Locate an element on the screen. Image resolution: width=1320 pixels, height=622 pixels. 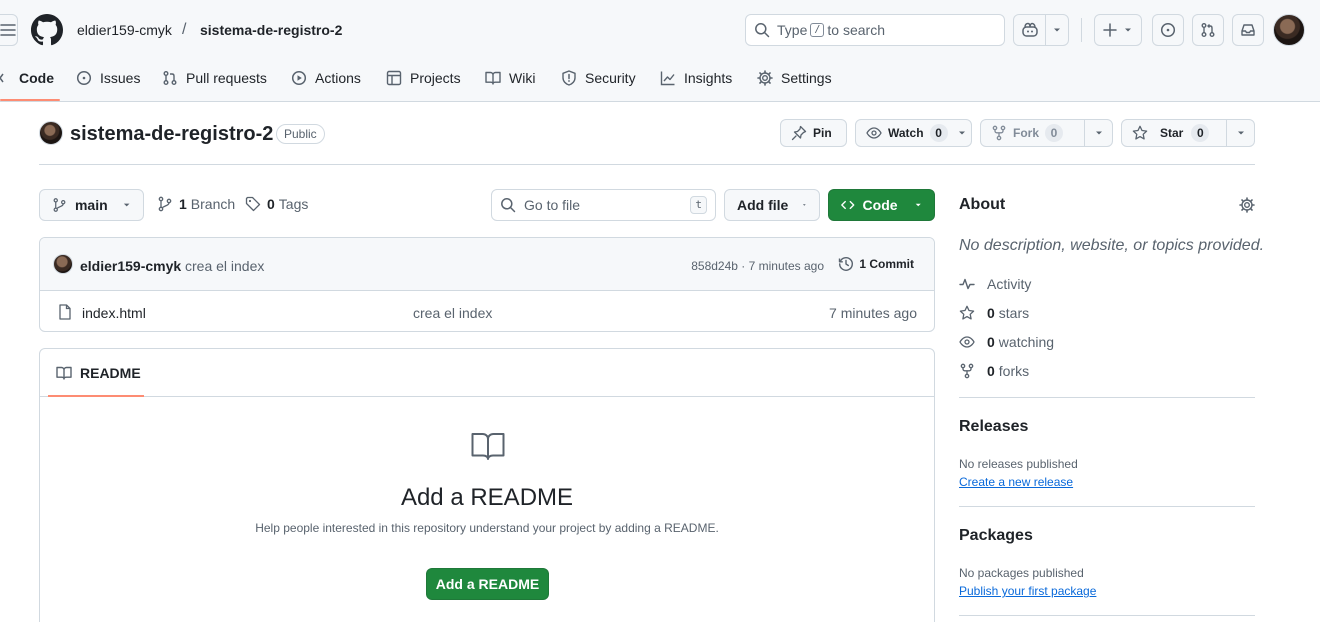
add-readme-button: Add a README is located at coordinates (487, 584).